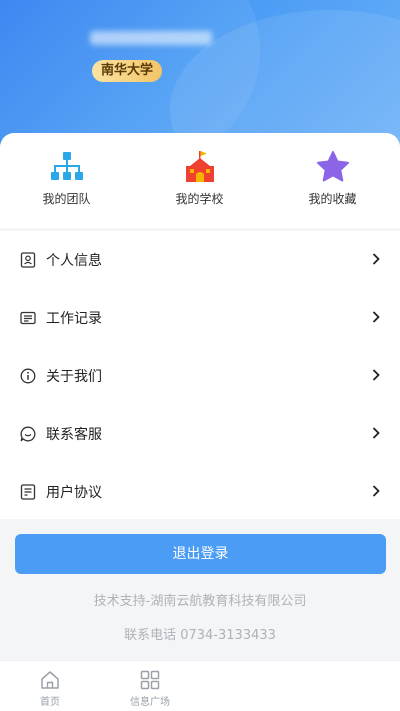 This screenshot has width=400, height=711. I want to click on tab-home: 首页, so click(50, 686).